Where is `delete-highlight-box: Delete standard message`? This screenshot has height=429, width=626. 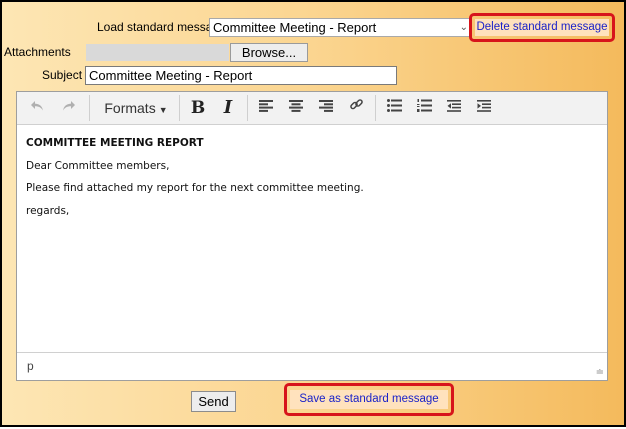
delete-highlight-box: Delete standard message is located at coordinates (542, 27).